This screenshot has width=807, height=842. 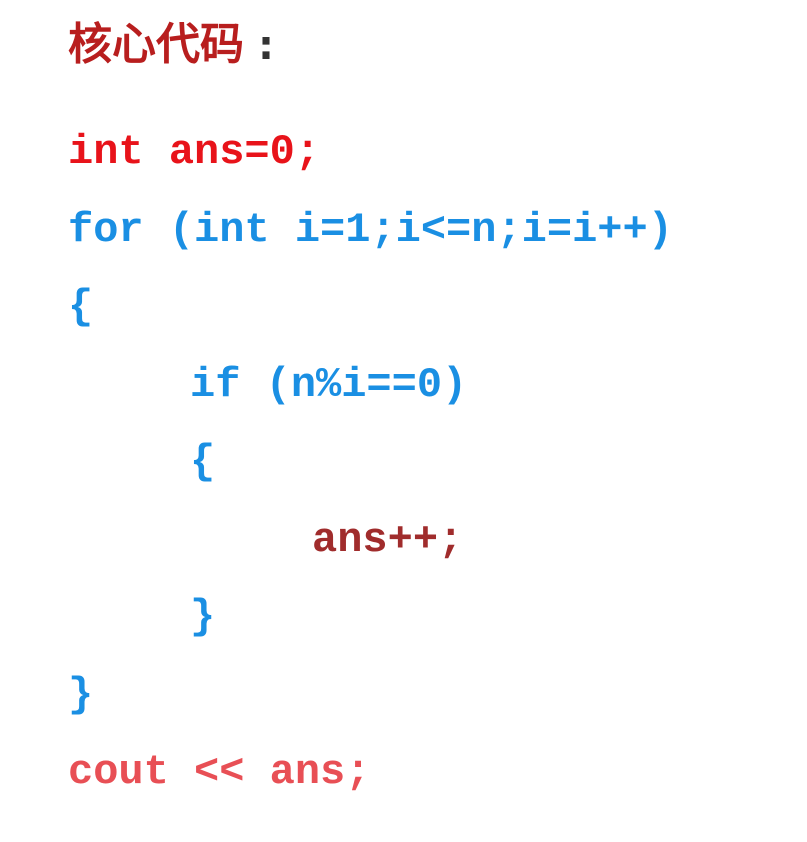 I want to click on code-line-1: int ans=0;, so click(x=194, y=152).